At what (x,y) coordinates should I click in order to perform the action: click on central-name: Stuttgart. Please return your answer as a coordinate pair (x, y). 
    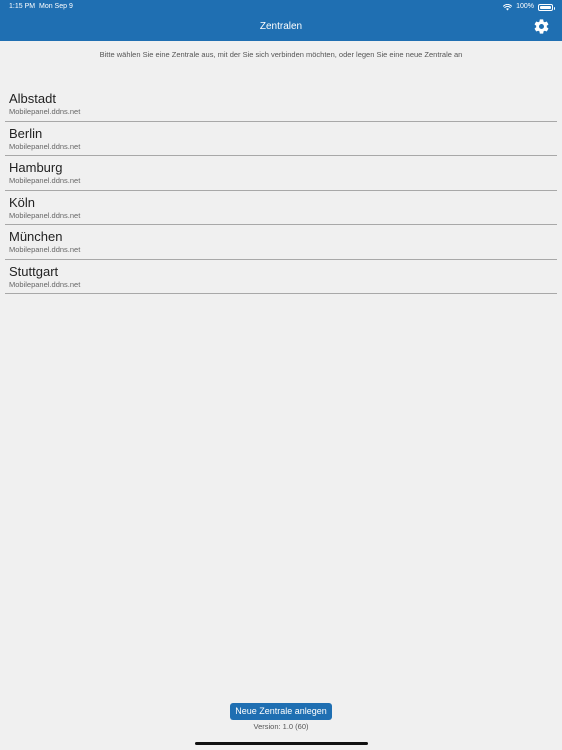
    Looking at the image, I should click on (34, 271).